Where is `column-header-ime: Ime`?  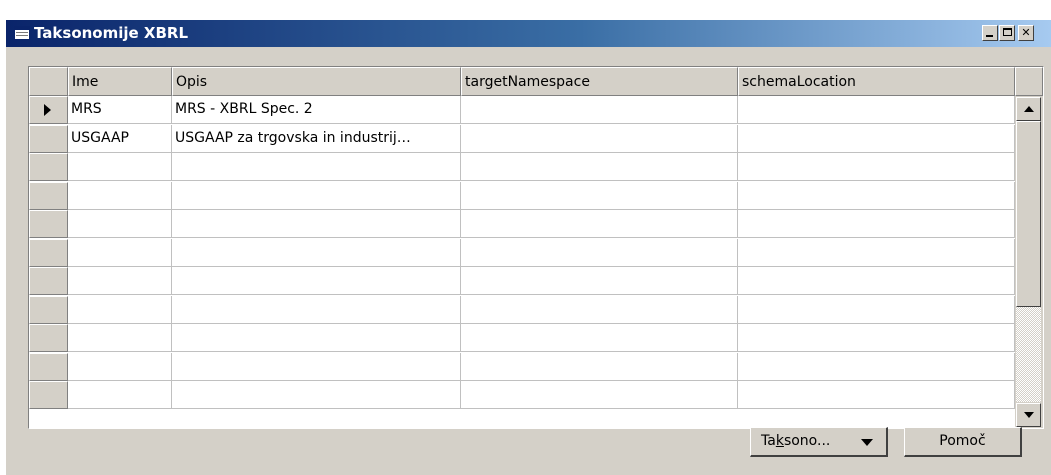 column-header-ime: Ime is located at coordinates (120, 81).